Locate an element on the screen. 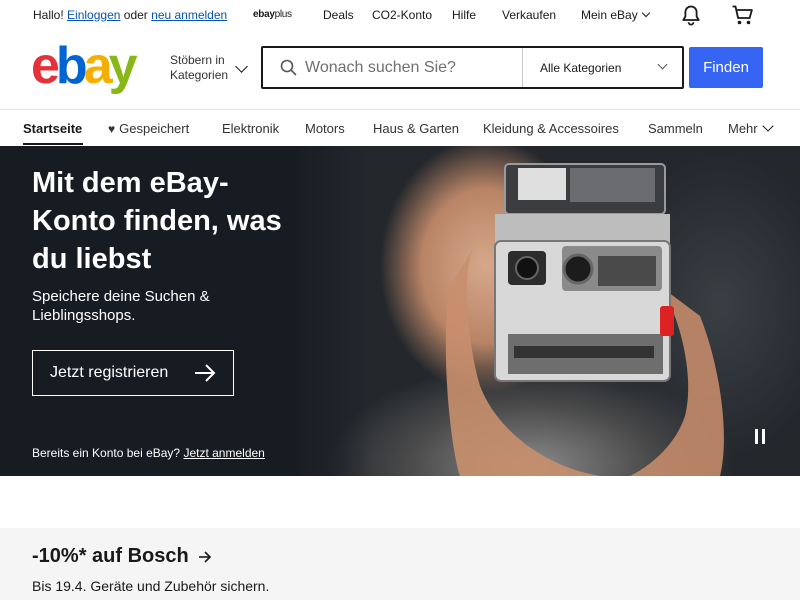 Image resolution: width=800 pixels, height=600 pixels. tab-electronics: Elektronik is located at coordinates (250, 128).